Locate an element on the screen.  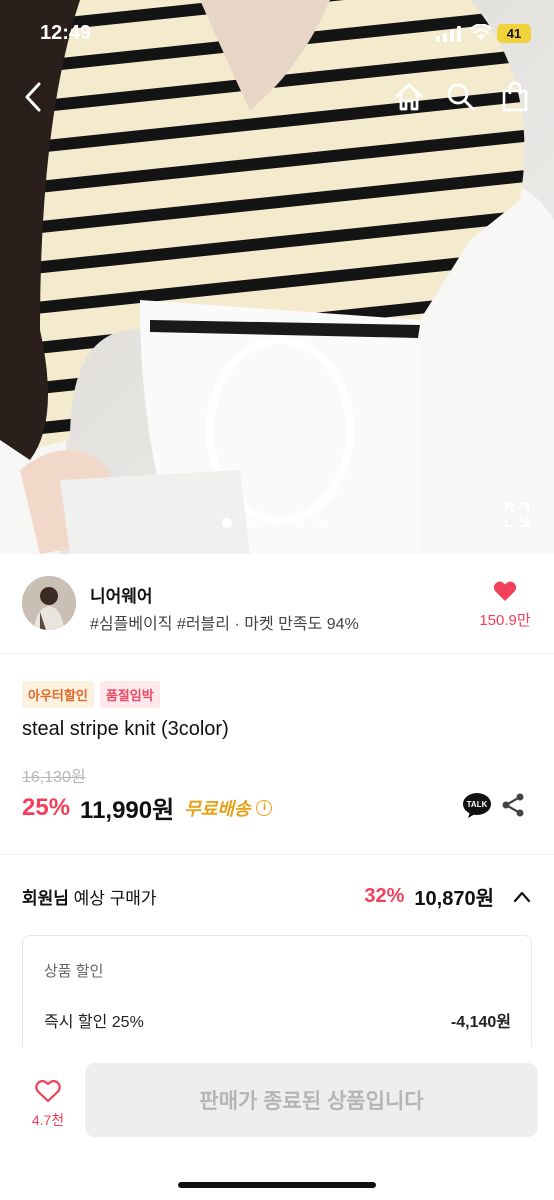
shop-like-count: 150.9만 is located at coordinates (505, 620).